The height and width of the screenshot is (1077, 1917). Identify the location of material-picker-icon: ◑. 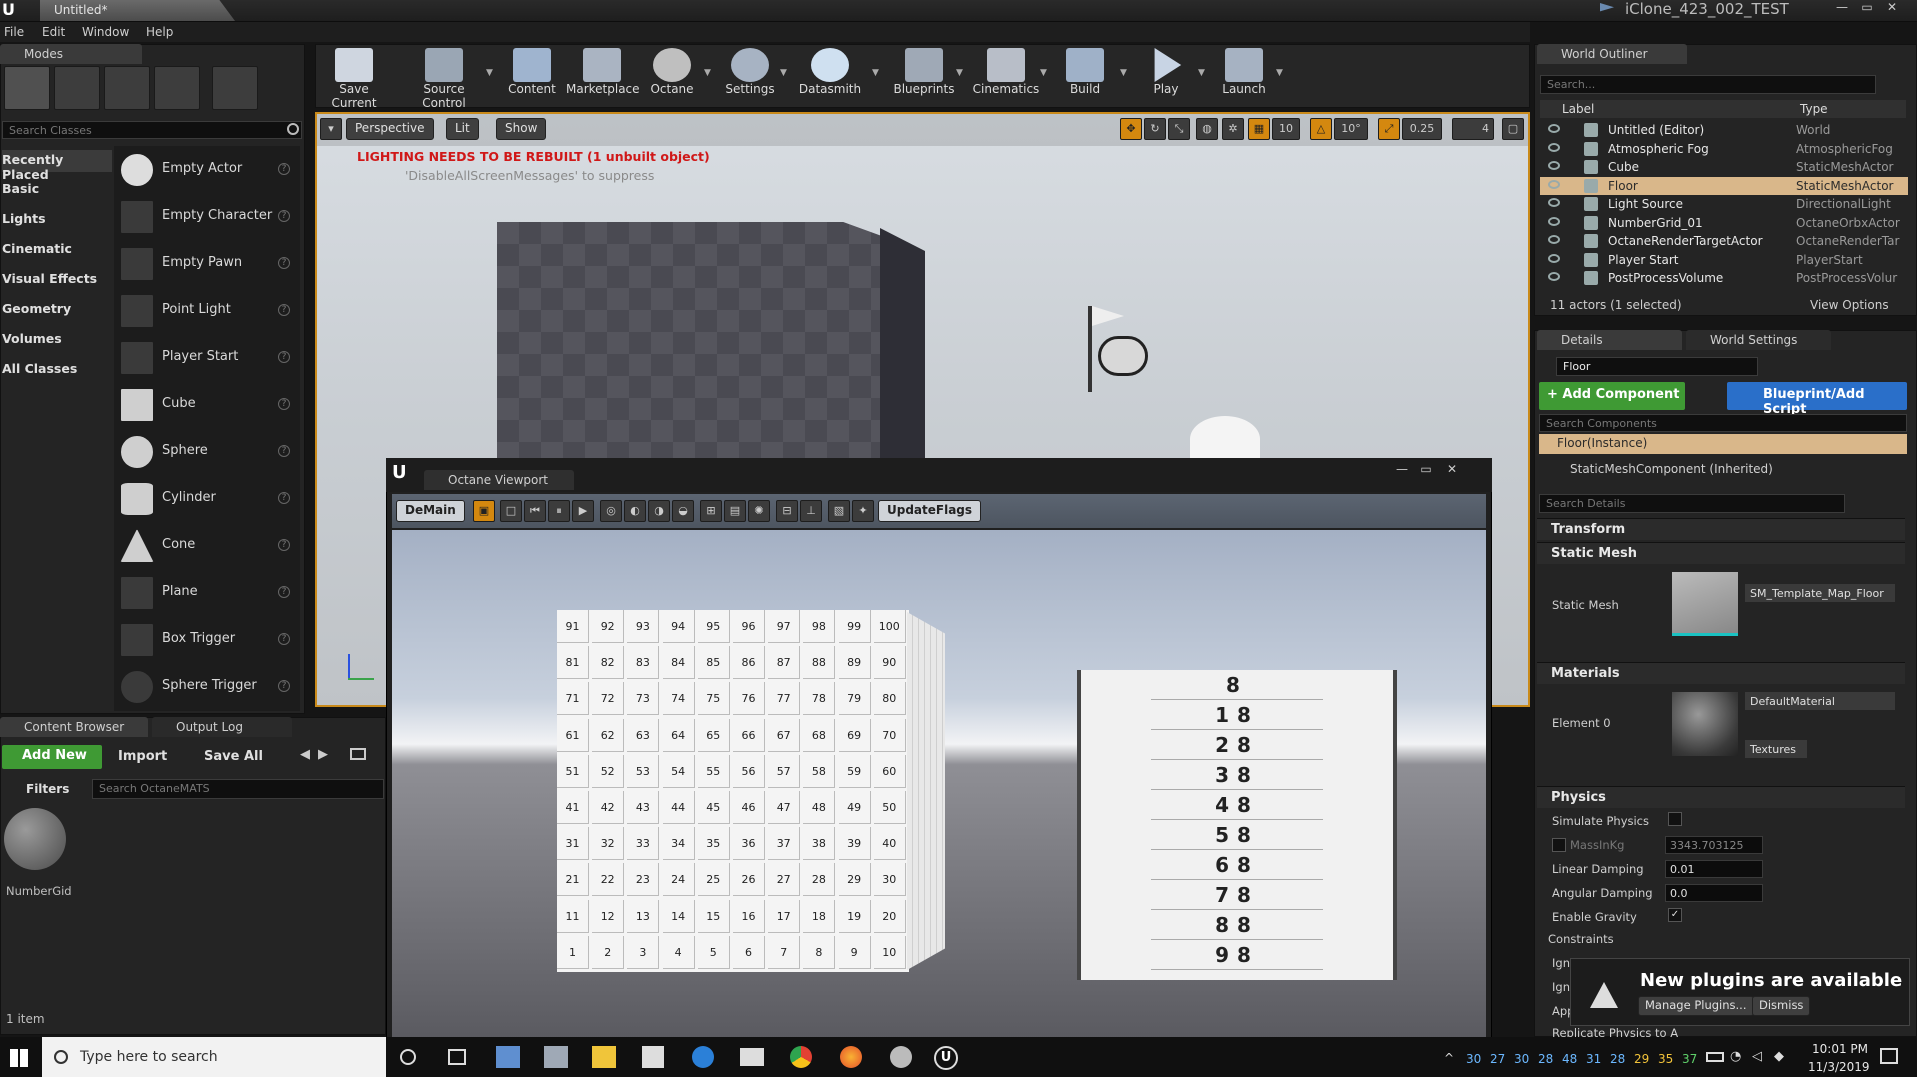
(659, 511).